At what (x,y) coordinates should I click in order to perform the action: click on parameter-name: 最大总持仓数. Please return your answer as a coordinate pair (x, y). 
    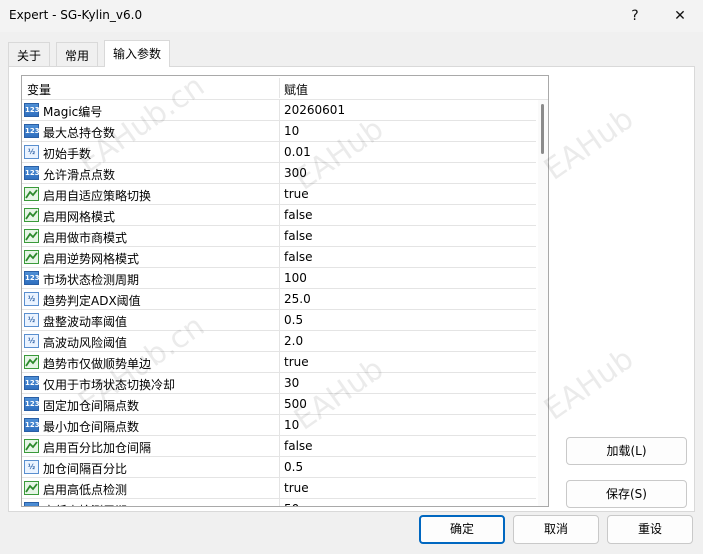
    Looking at the image, I should click on (79, 133).